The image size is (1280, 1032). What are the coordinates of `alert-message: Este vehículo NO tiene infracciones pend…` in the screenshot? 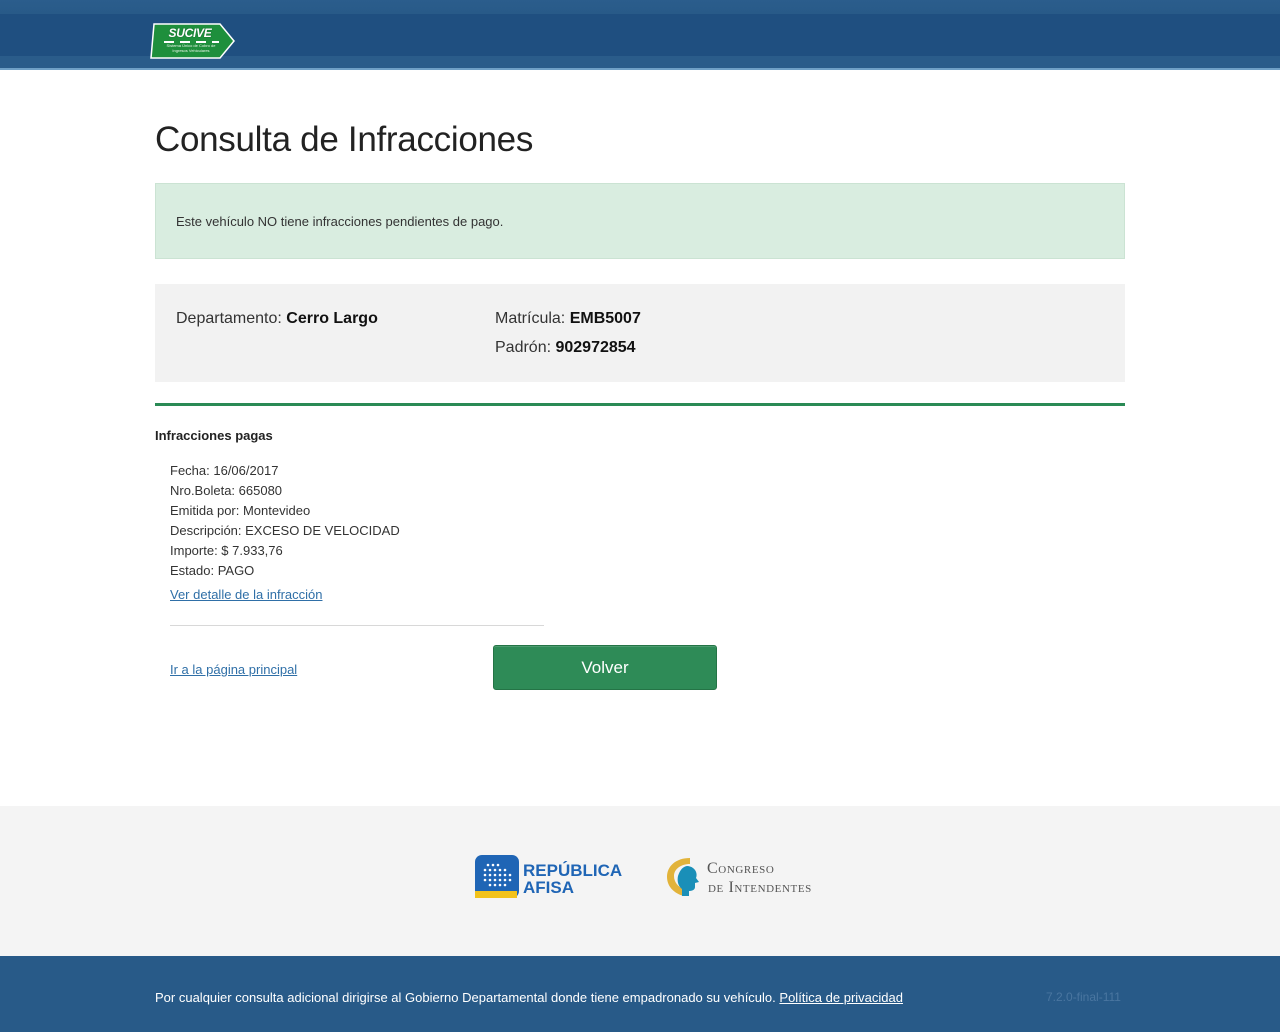 It's located at (340, 221).